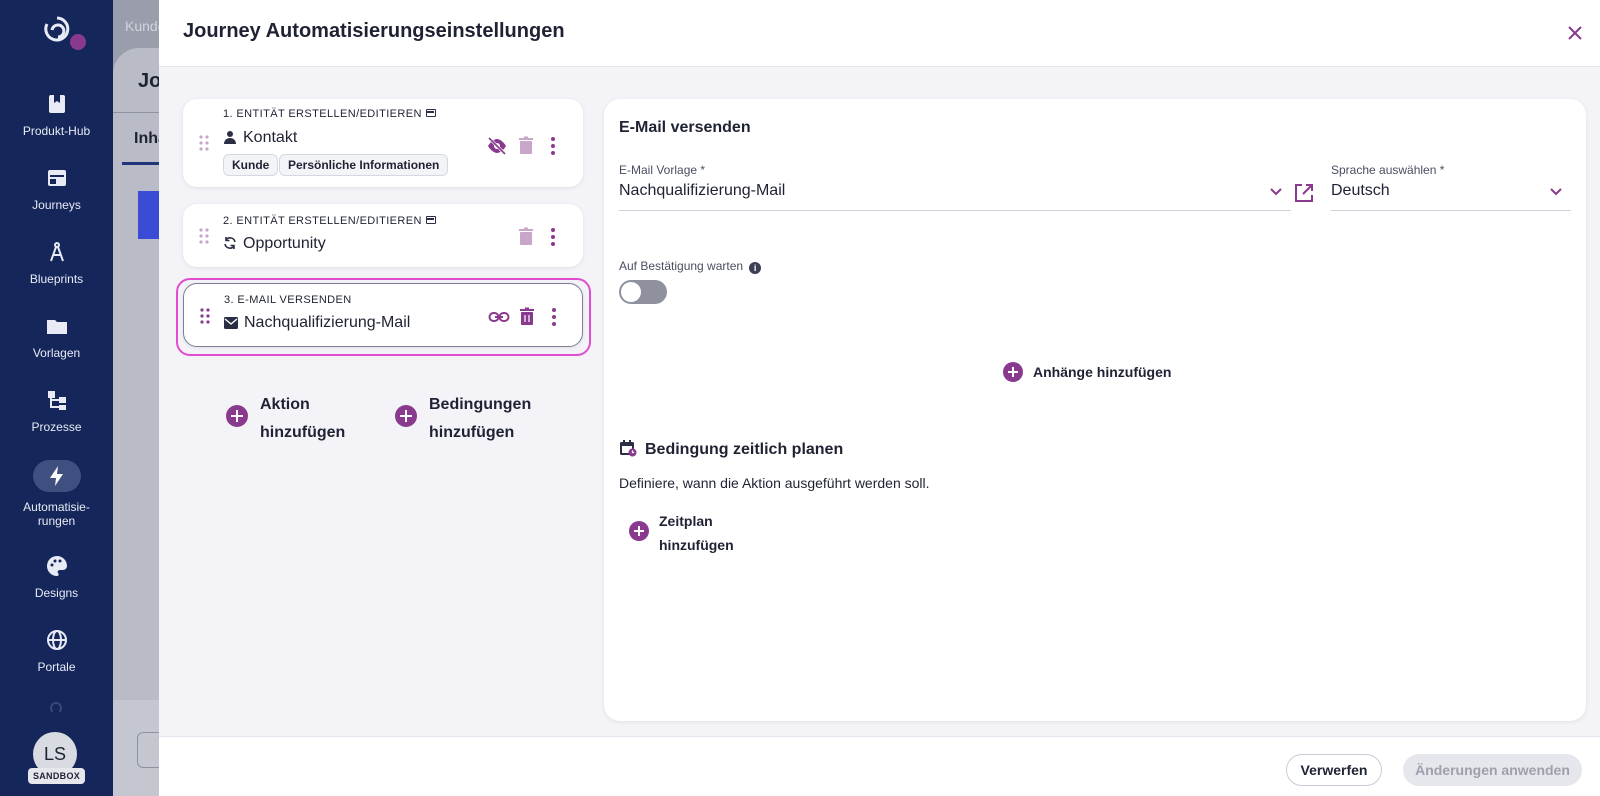 Image resolution: width=1600 pixels, height=796 pixels. I want to click on process-icon, so click(56, 400).